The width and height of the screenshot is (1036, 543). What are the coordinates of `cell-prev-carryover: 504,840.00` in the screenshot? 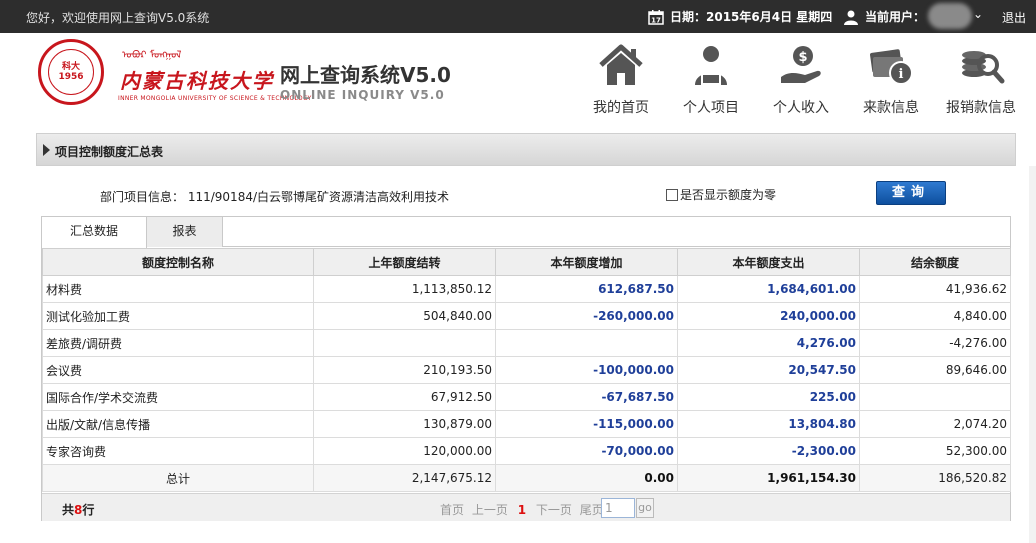 It's located at (404, 316).